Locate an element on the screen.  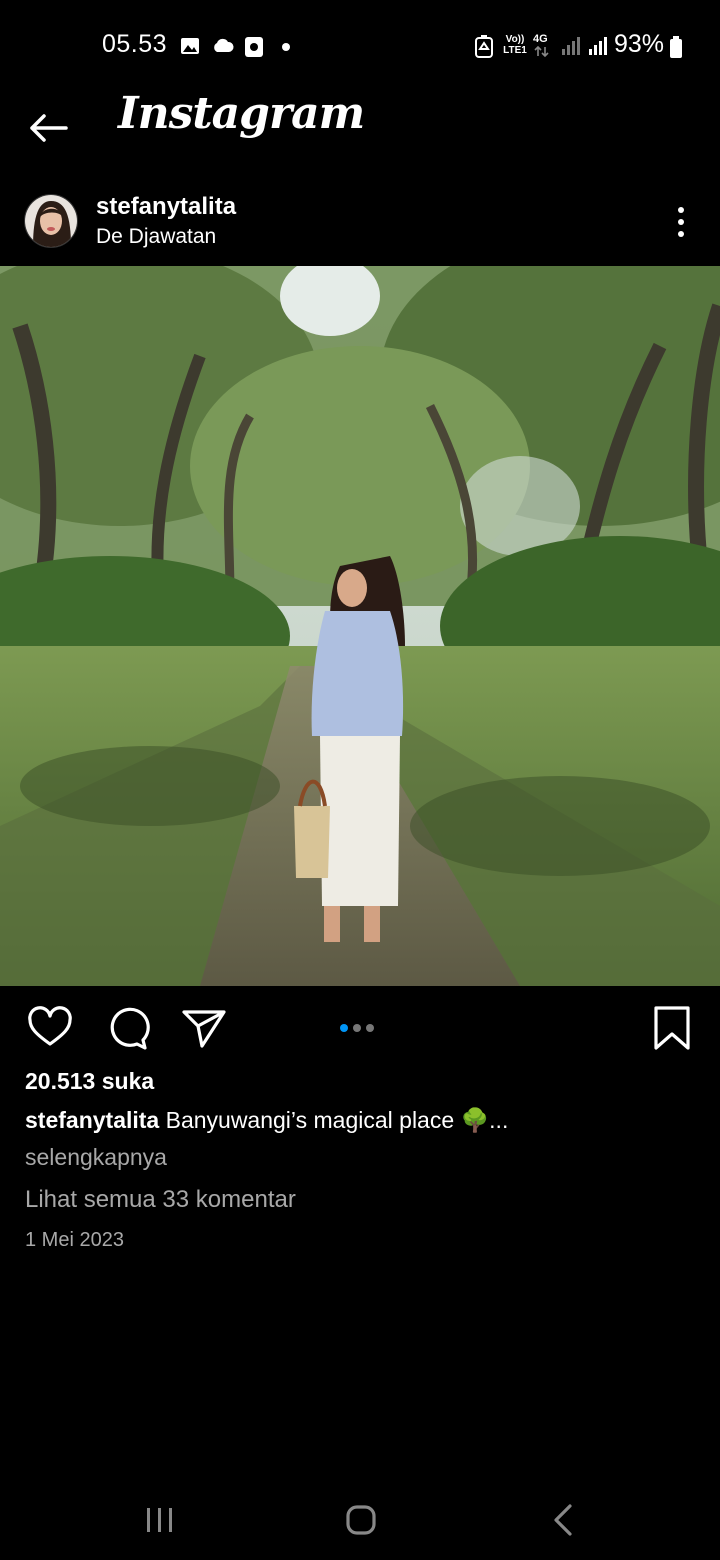
carousel-indicator is located at coordinates (359, 1028).